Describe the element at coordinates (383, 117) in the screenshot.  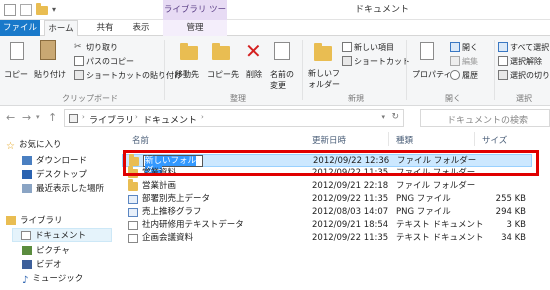
I see `address-dropdown-icon: ▾` at that location.